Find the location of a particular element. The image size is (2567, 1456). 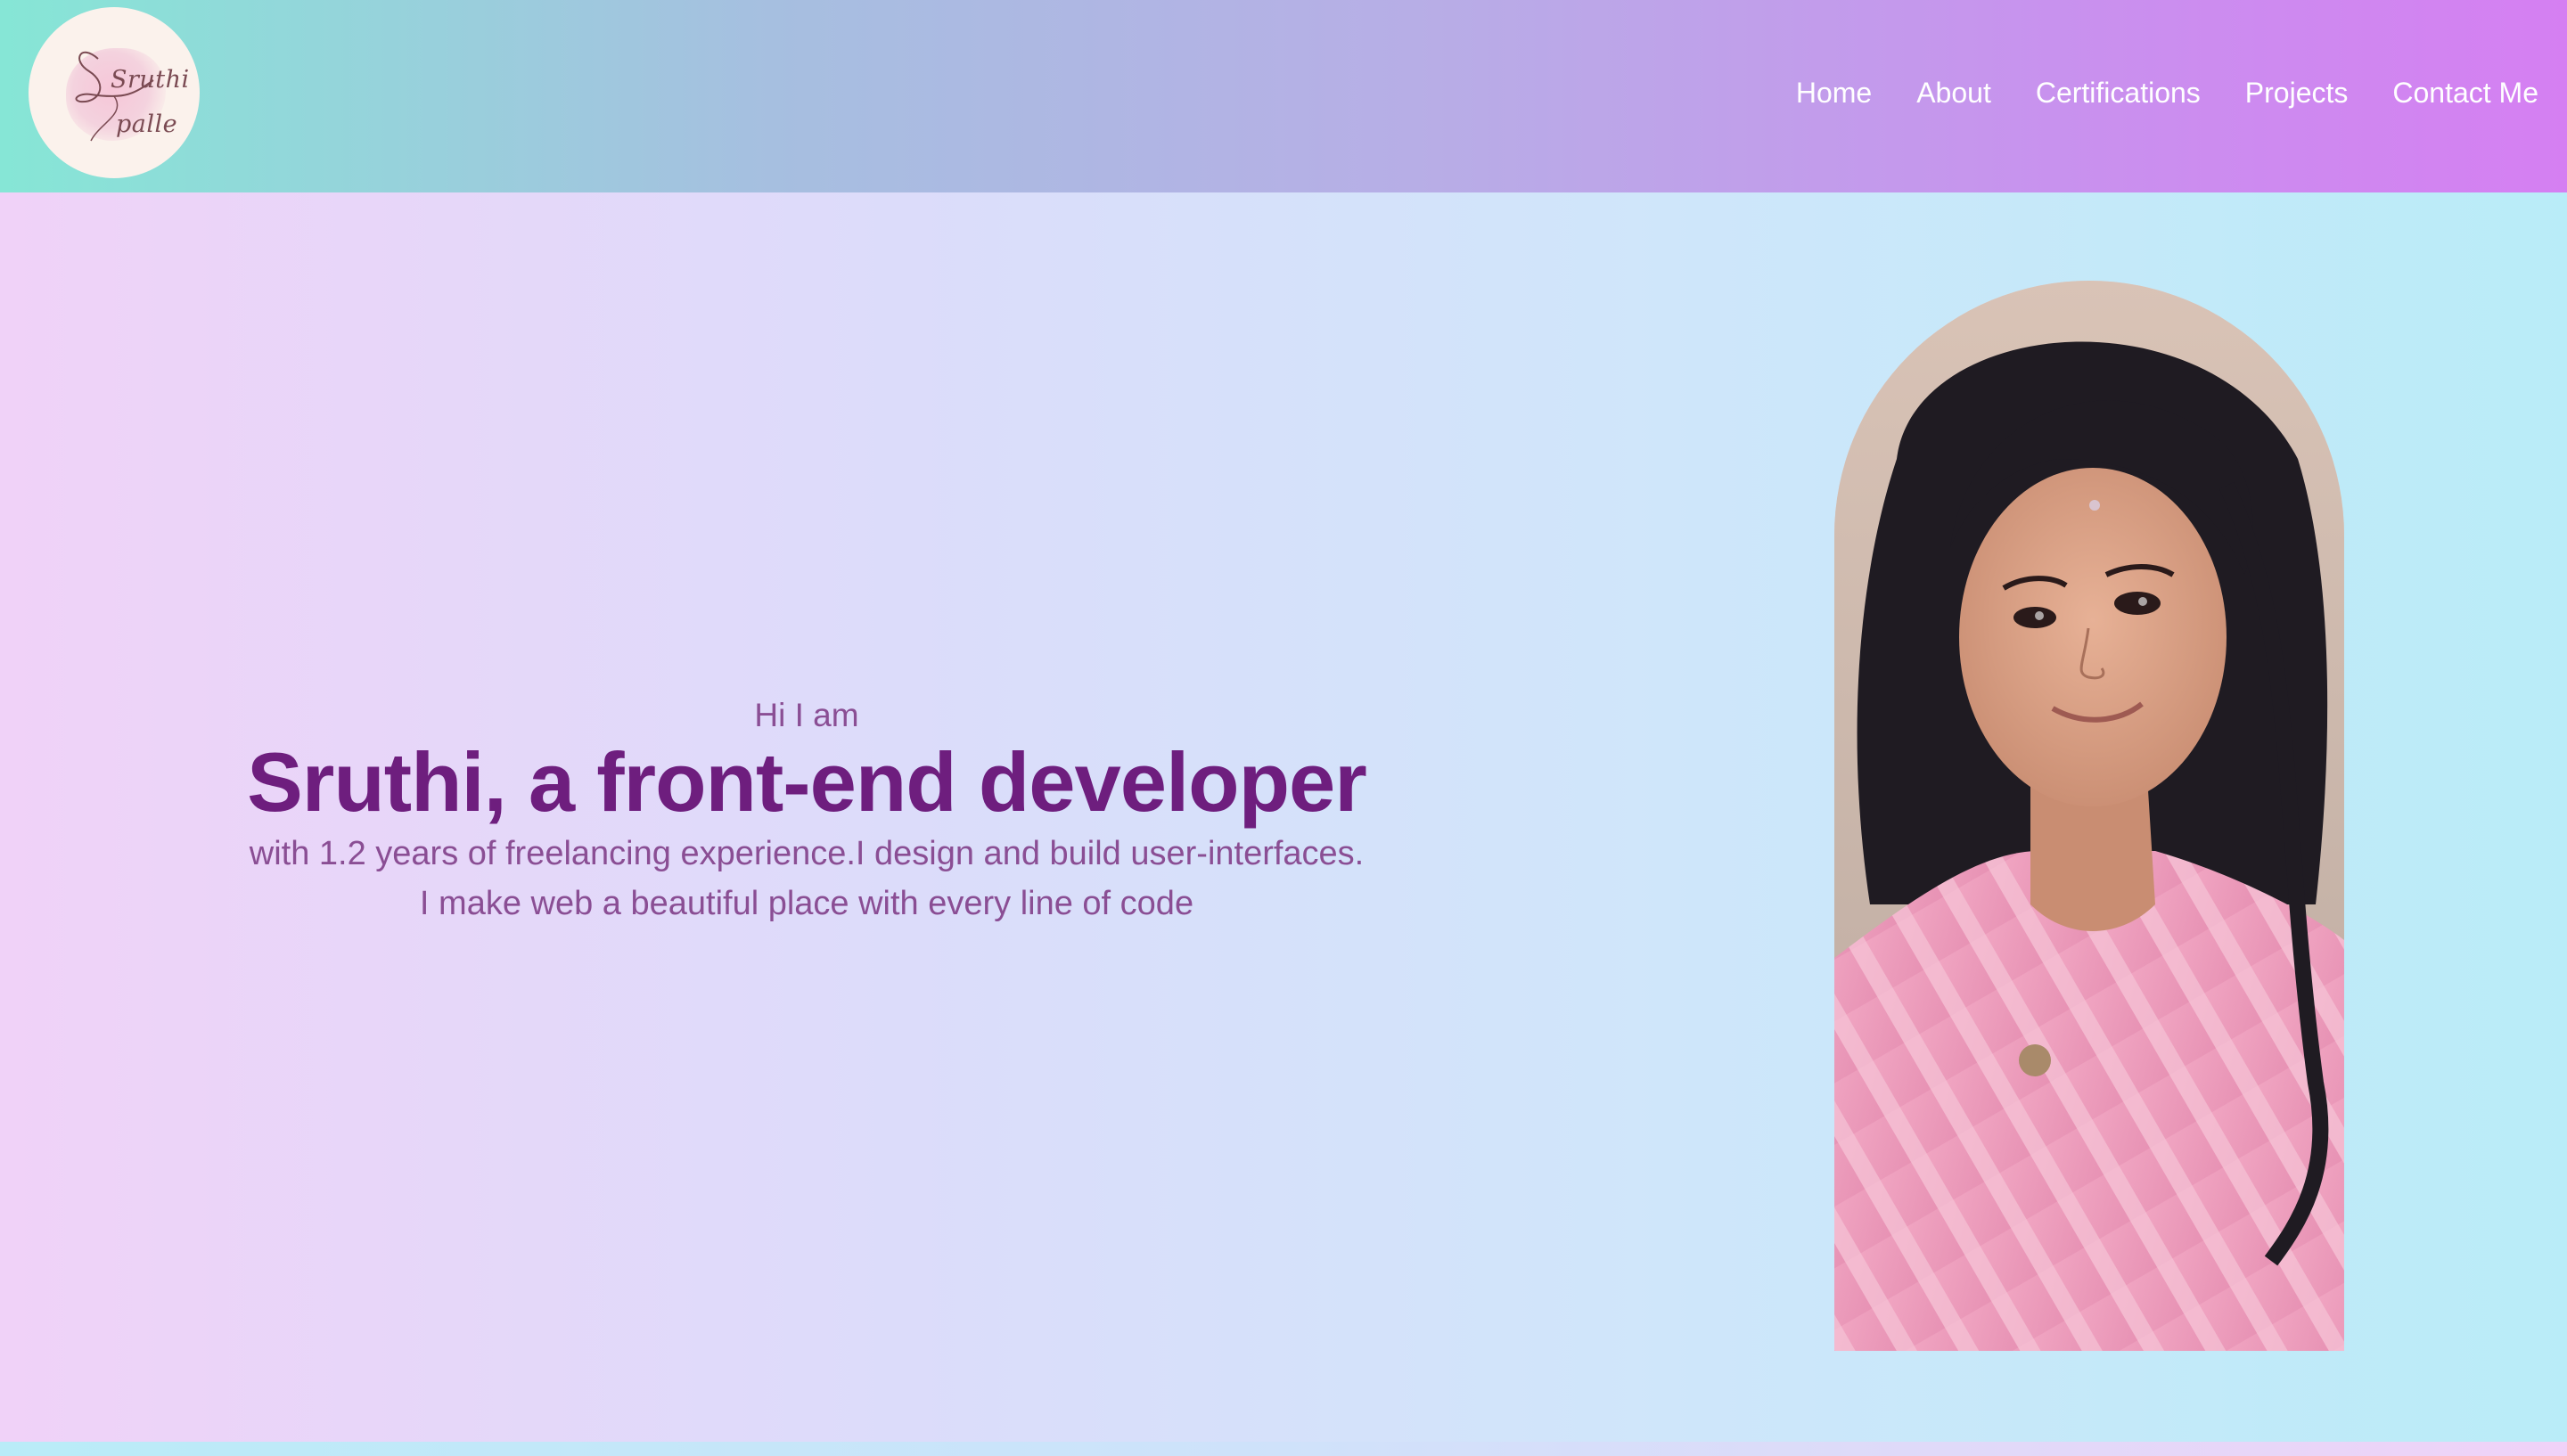

profile-photo is located at coordinates (2089, 816).